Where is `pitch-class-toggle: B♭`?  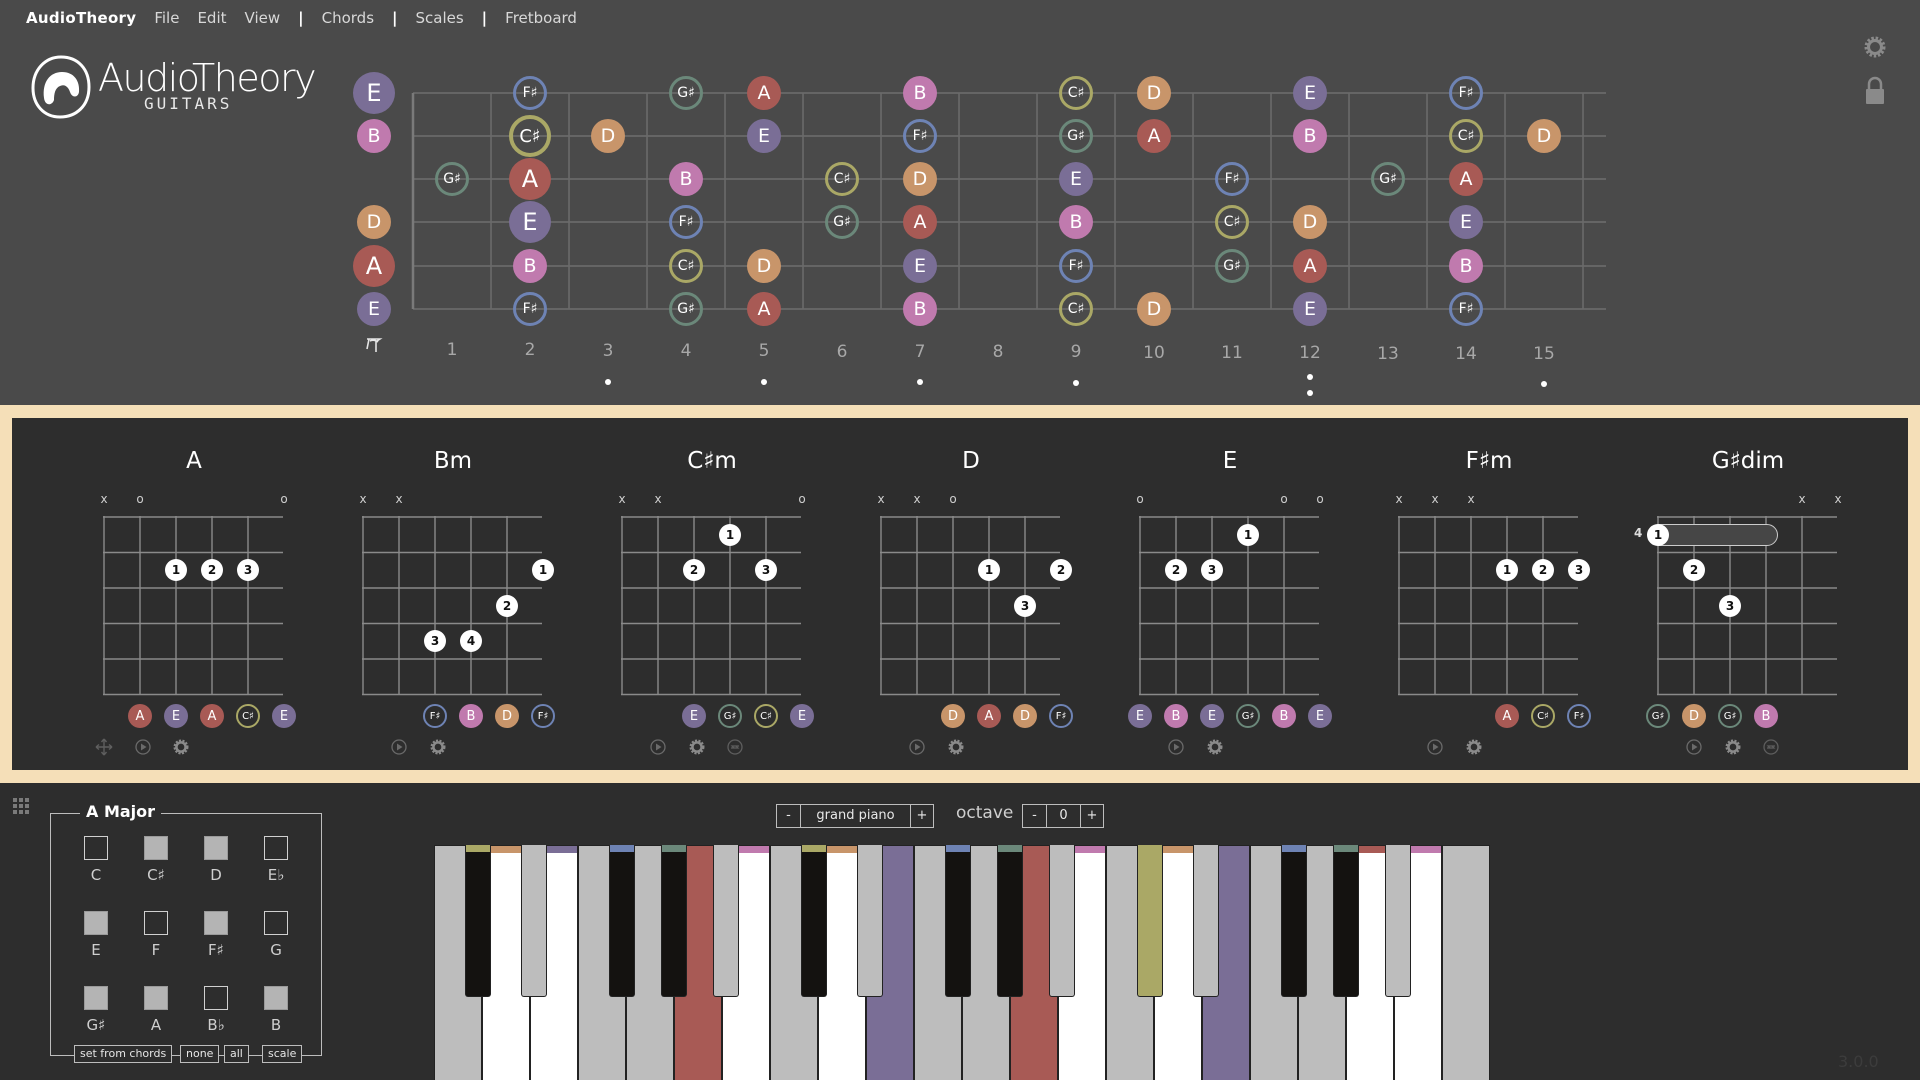 pitch-class-toggle: B♭ is located at coordinates (216, 1010).